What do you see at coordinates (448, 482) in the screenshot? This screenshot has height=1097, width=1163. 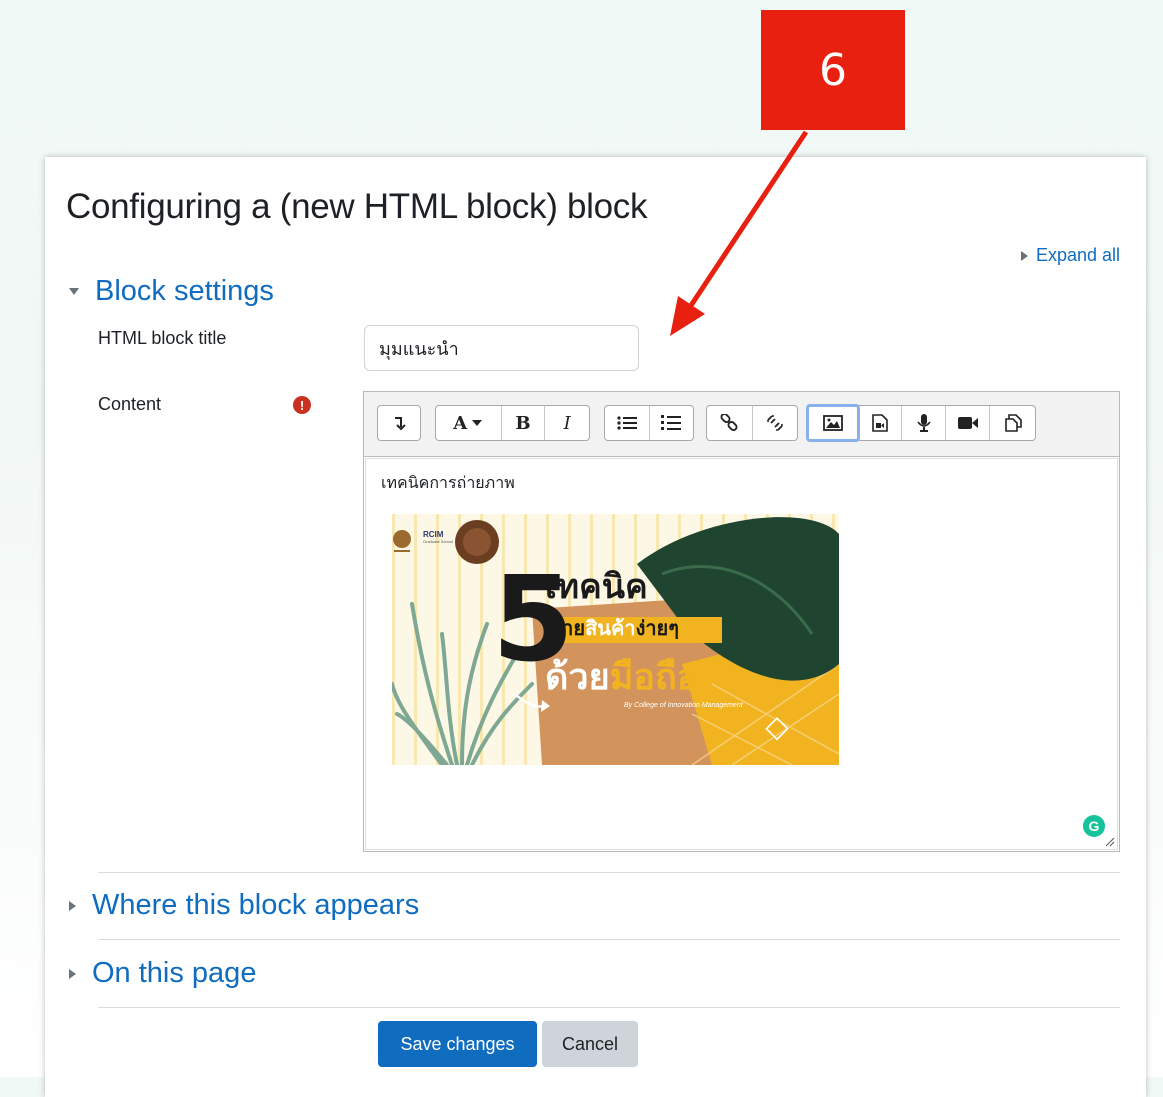 I see `content-text: เทคนิคการถ่ายภาพ` at bounding box center [448, 482].